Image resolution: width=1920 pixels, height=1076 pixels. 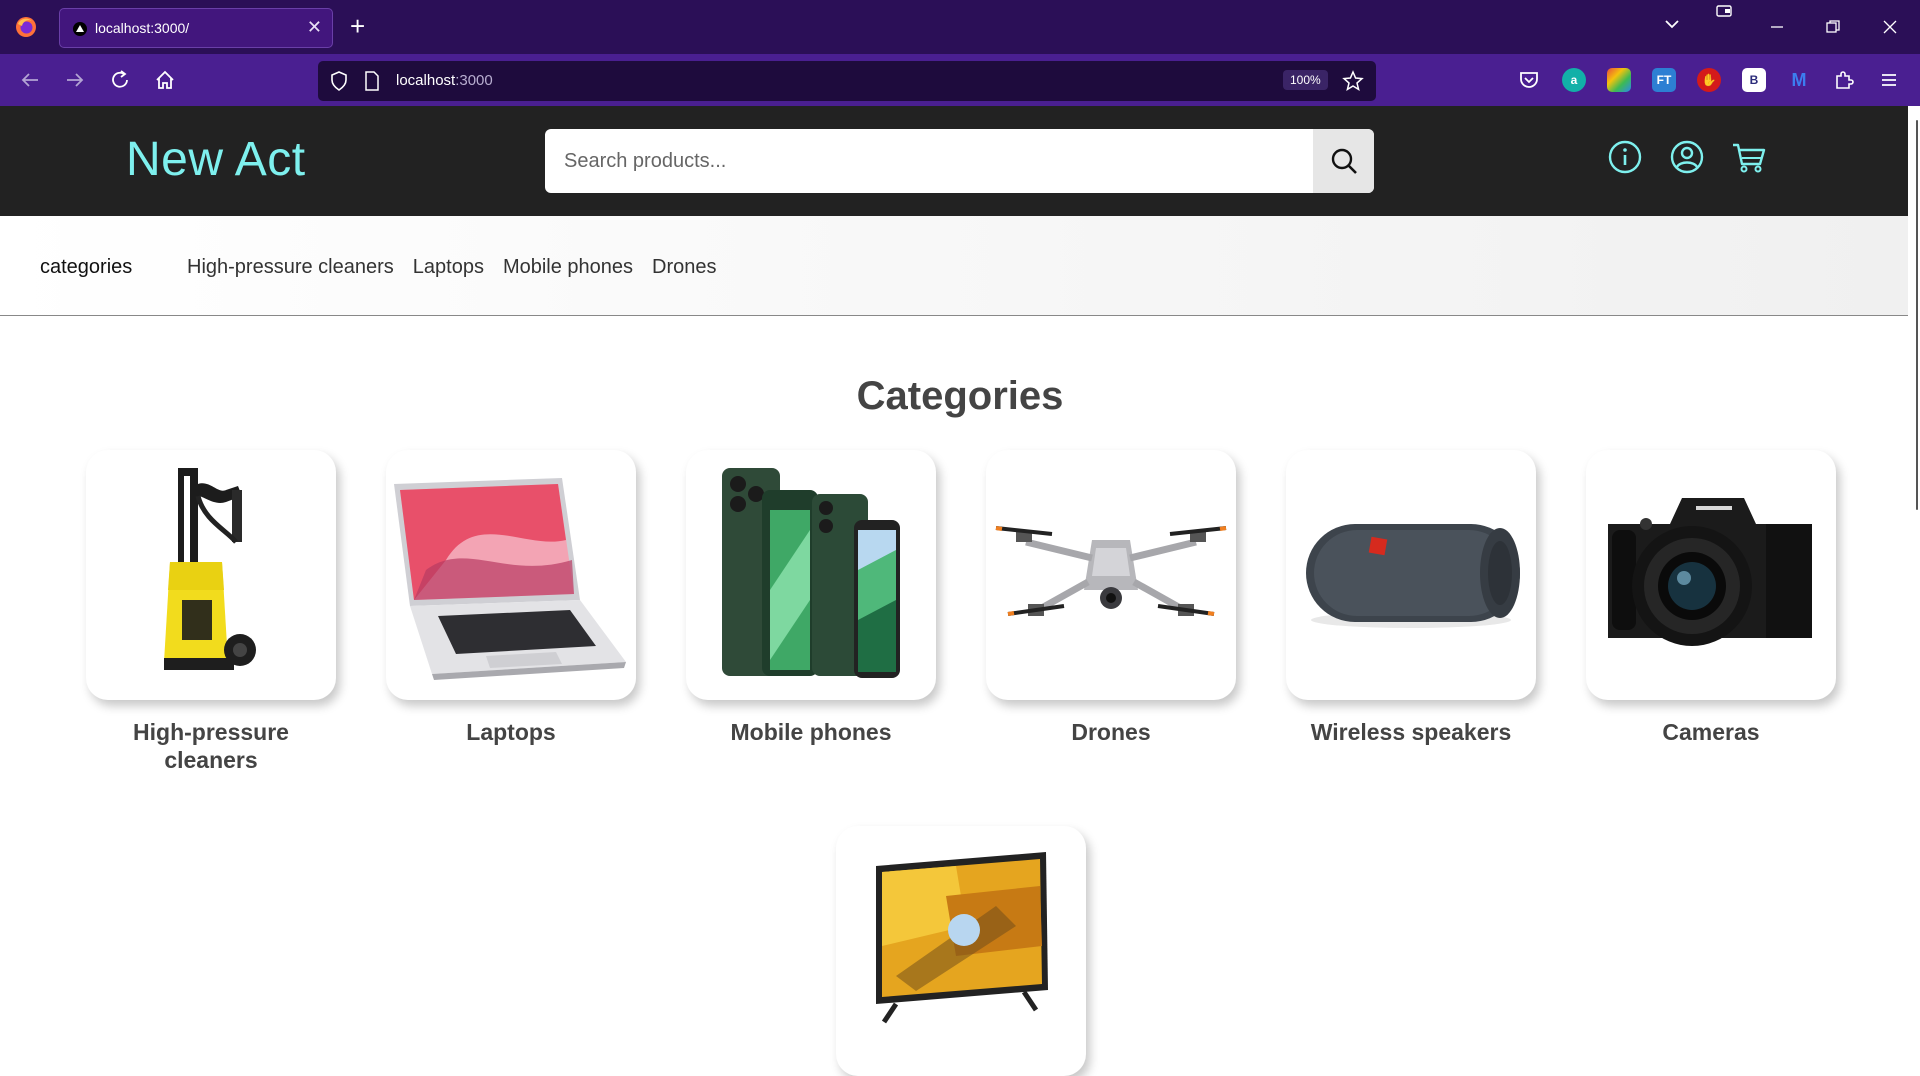 I want to click on category-link-high-pressure-cleaners: High-pressure cleaners, so click(x=290, y=267).